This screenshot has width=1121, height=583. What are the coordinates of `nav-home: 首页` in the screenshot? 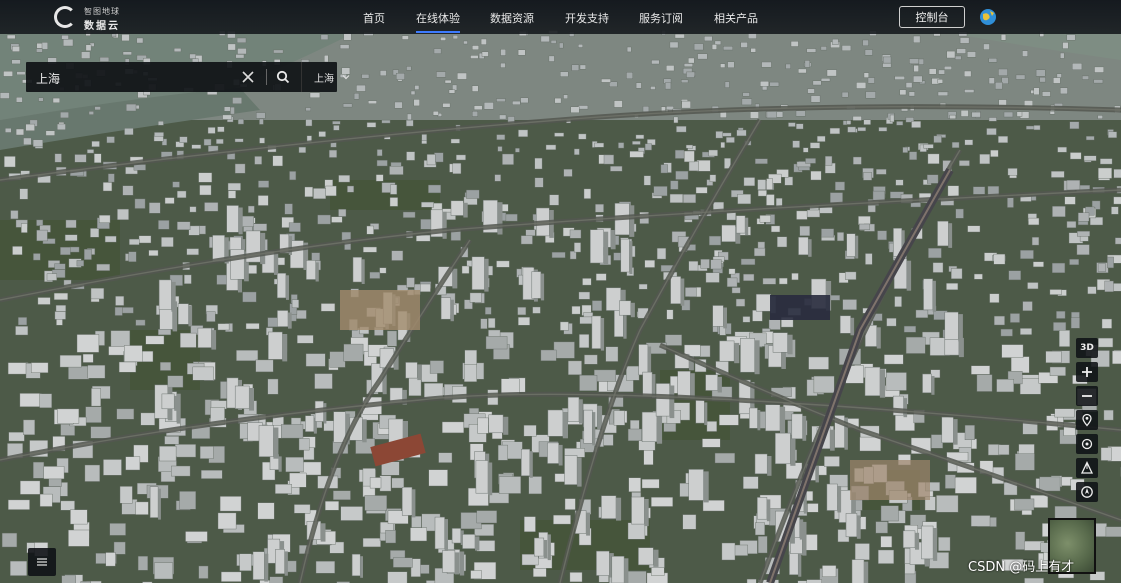 It's located at (374, 18).